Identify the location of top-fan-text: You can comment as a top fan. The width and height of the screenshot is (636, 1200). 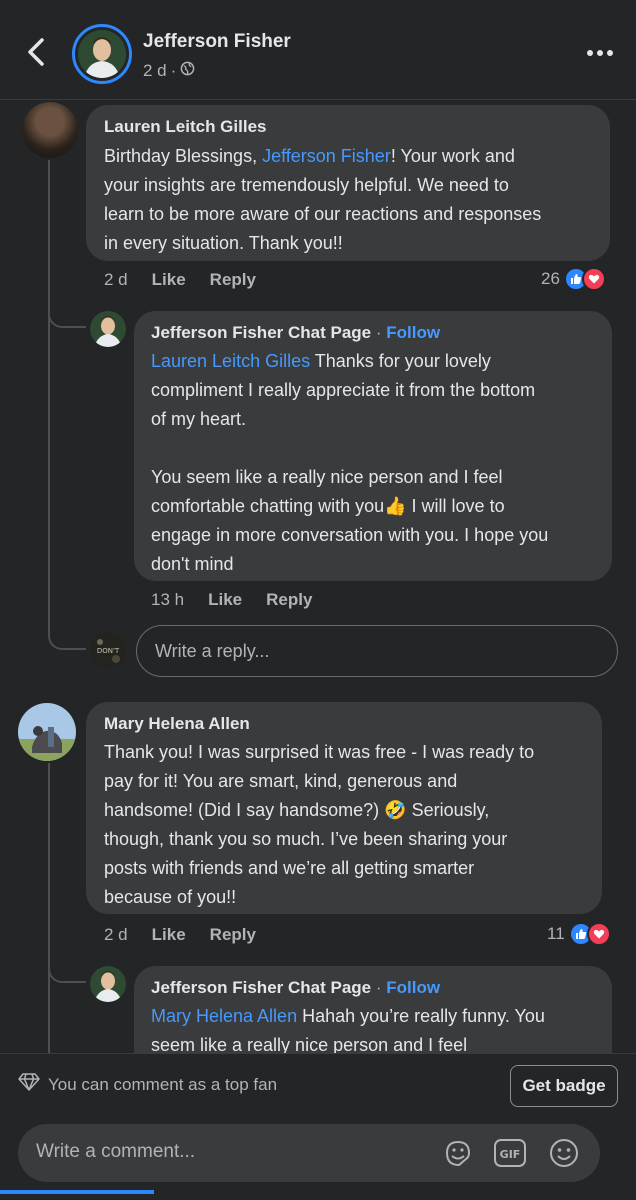
(163, 1084).